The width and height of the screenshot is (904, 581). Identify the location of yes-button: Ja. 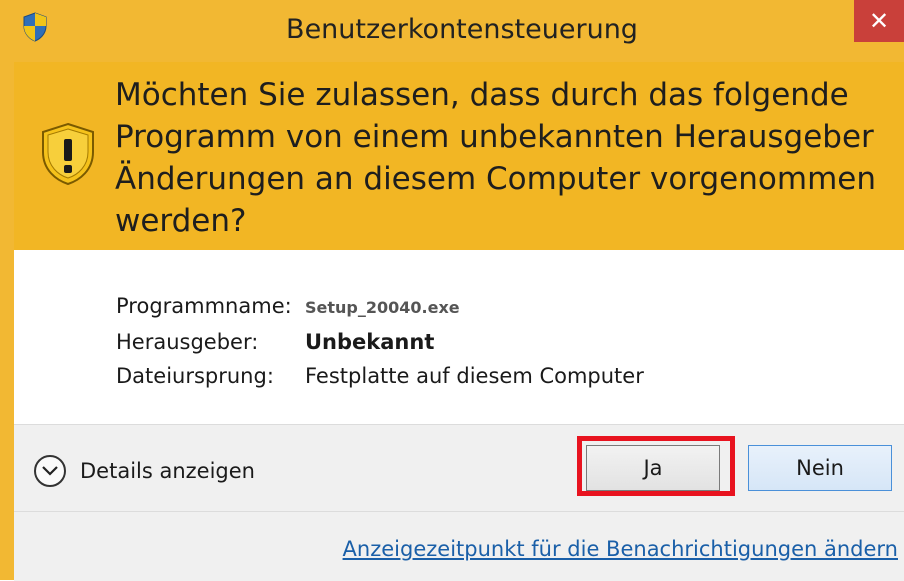
(653, 468).